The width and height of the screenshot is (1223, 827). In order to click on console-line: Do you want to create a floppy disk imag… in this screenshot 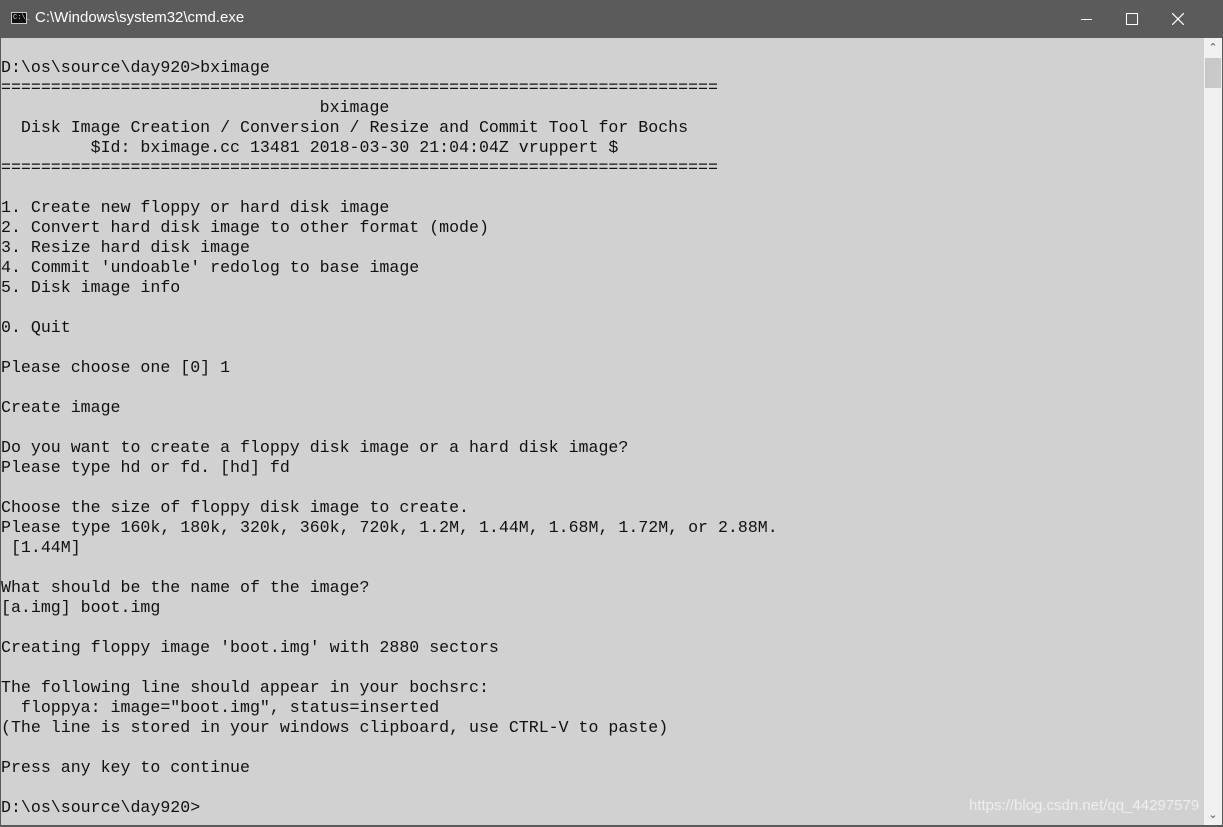, I will do `click(315, 447)`.